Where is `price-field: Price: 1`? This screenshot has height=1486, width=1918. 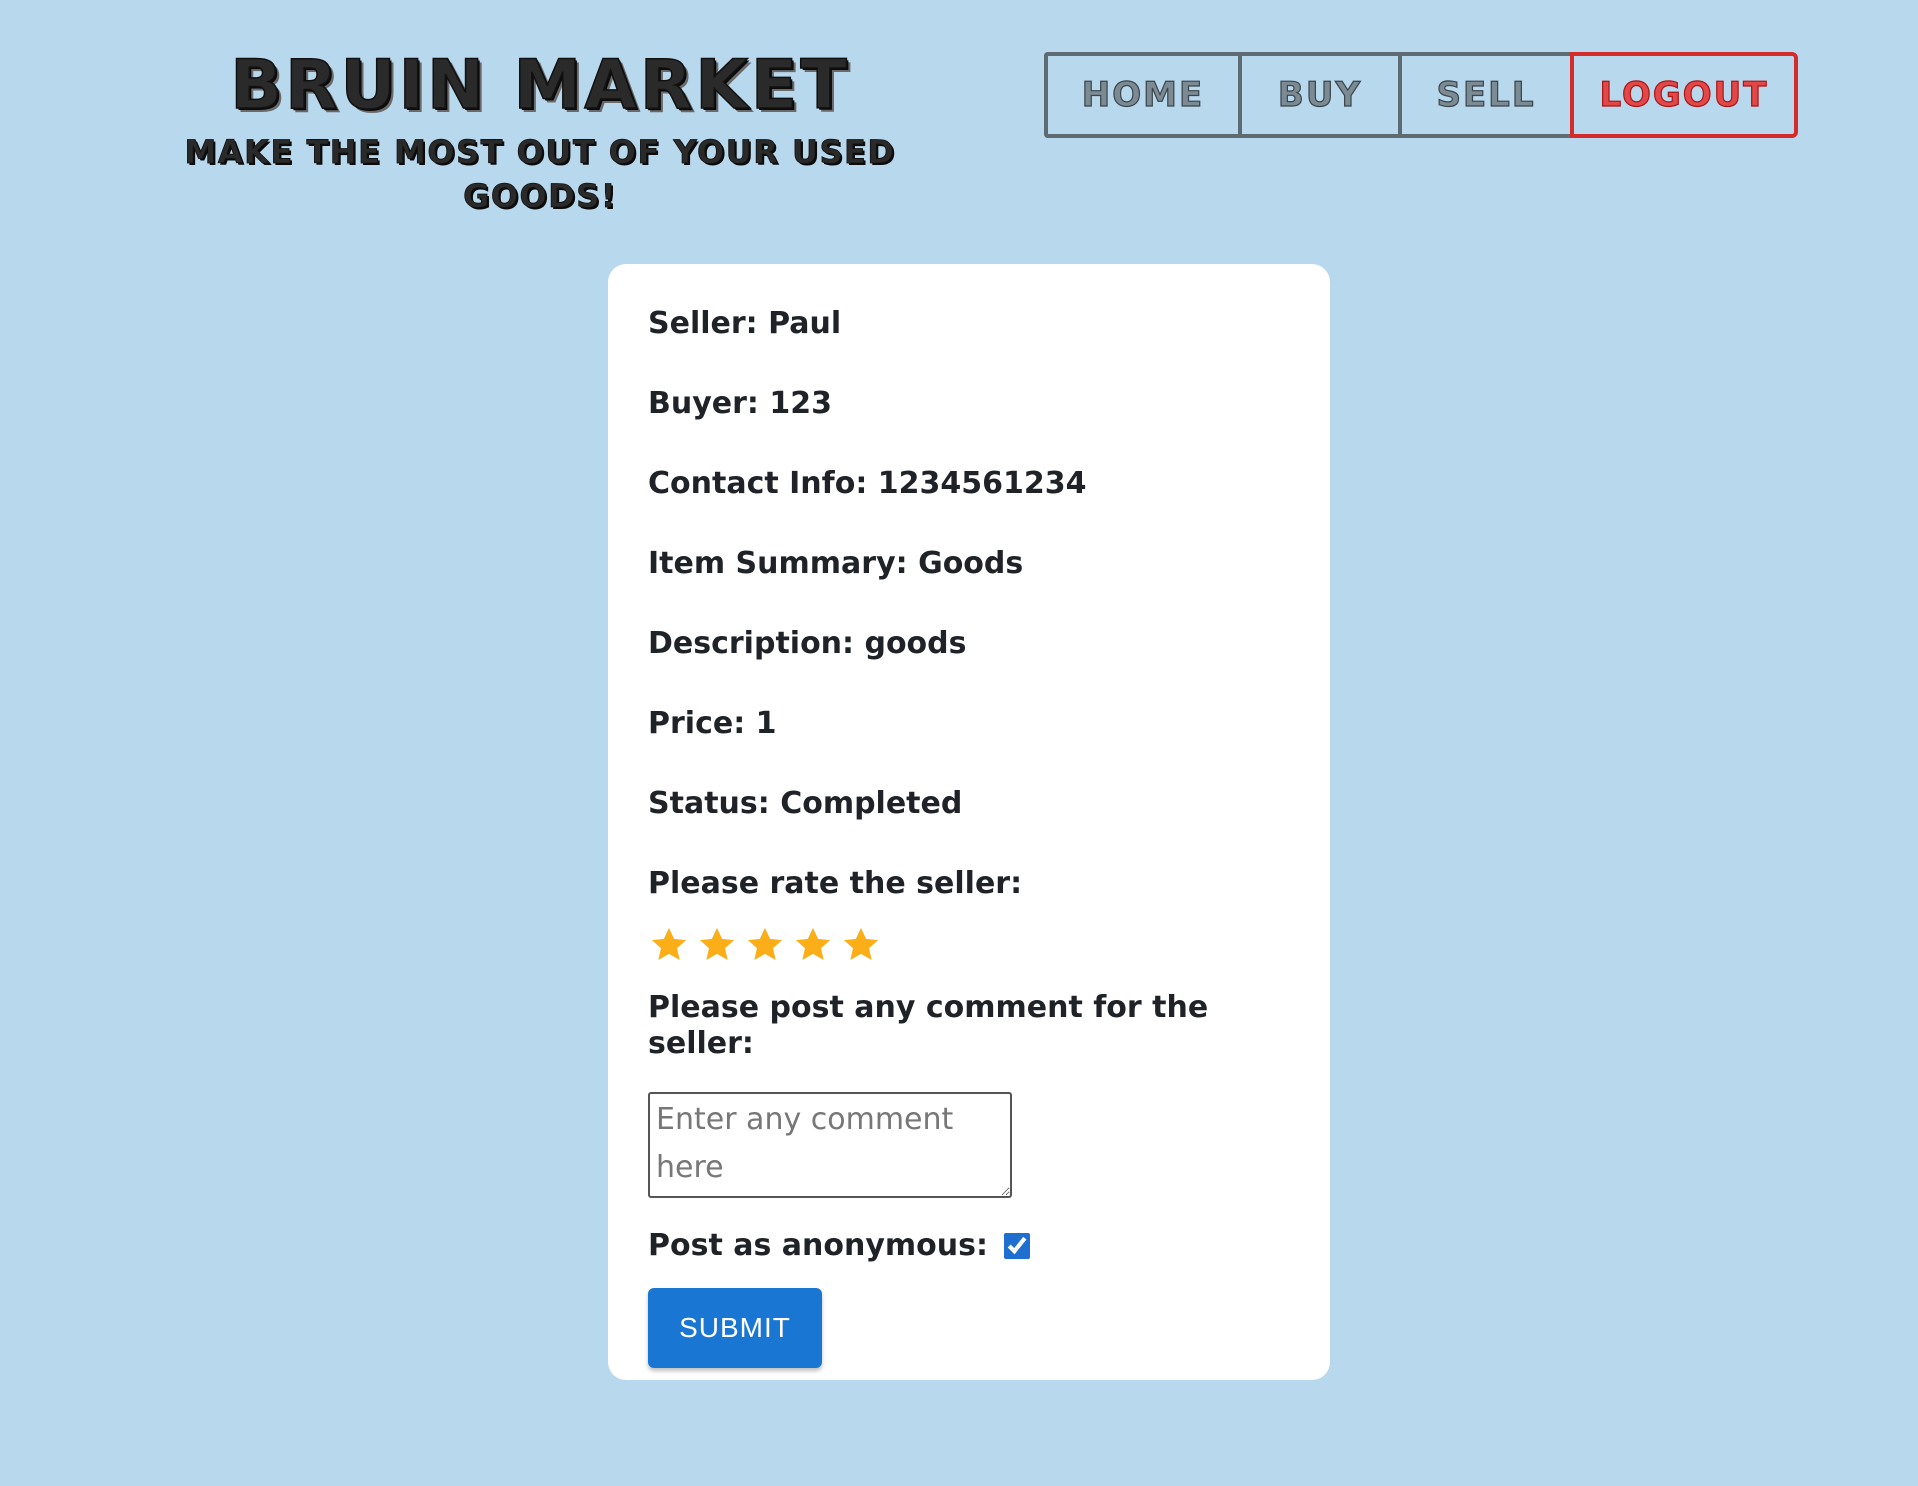 price-field: Price: 1 is located at coordinates (712, 723).